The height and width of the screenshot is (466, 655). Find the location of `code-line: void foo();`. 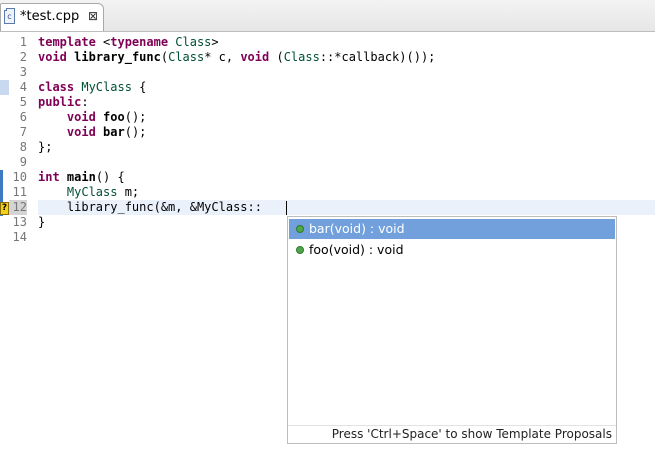

code-line: void foo(); is located at coordinates (92, 117).